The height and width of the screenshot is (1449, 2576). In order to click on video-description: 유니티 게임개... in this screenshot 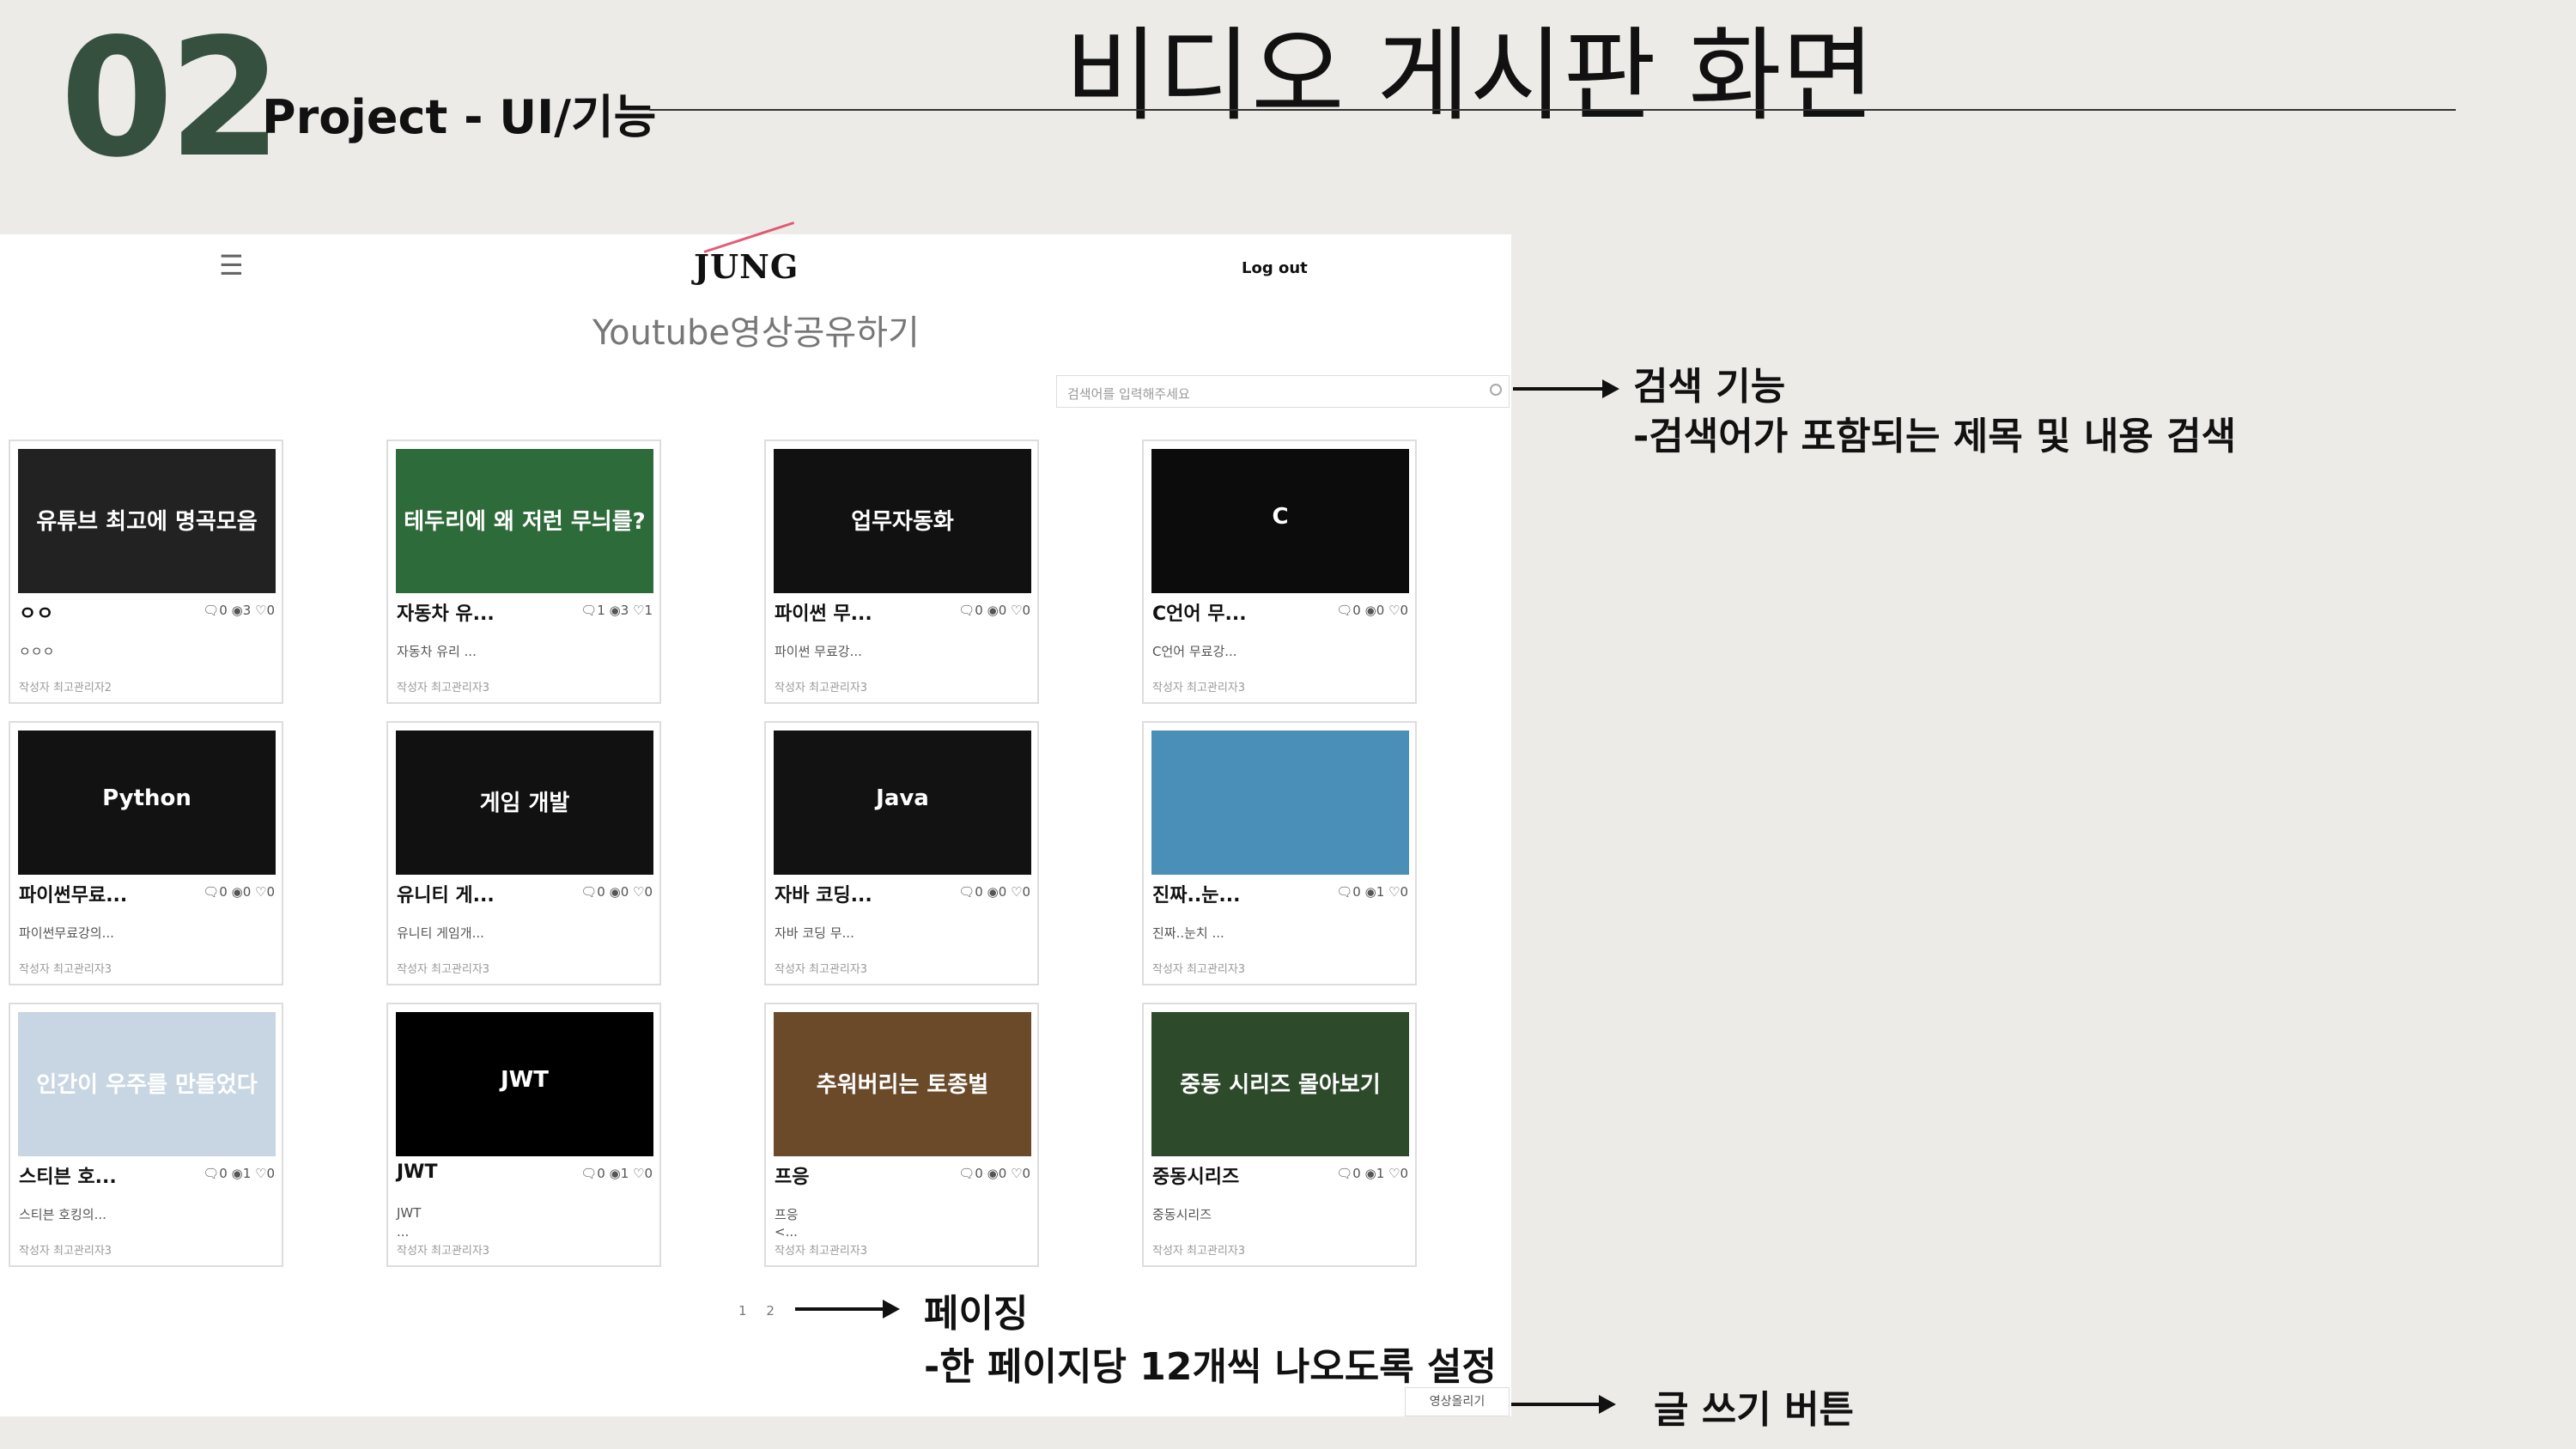, I will do `click(441, 933)`.